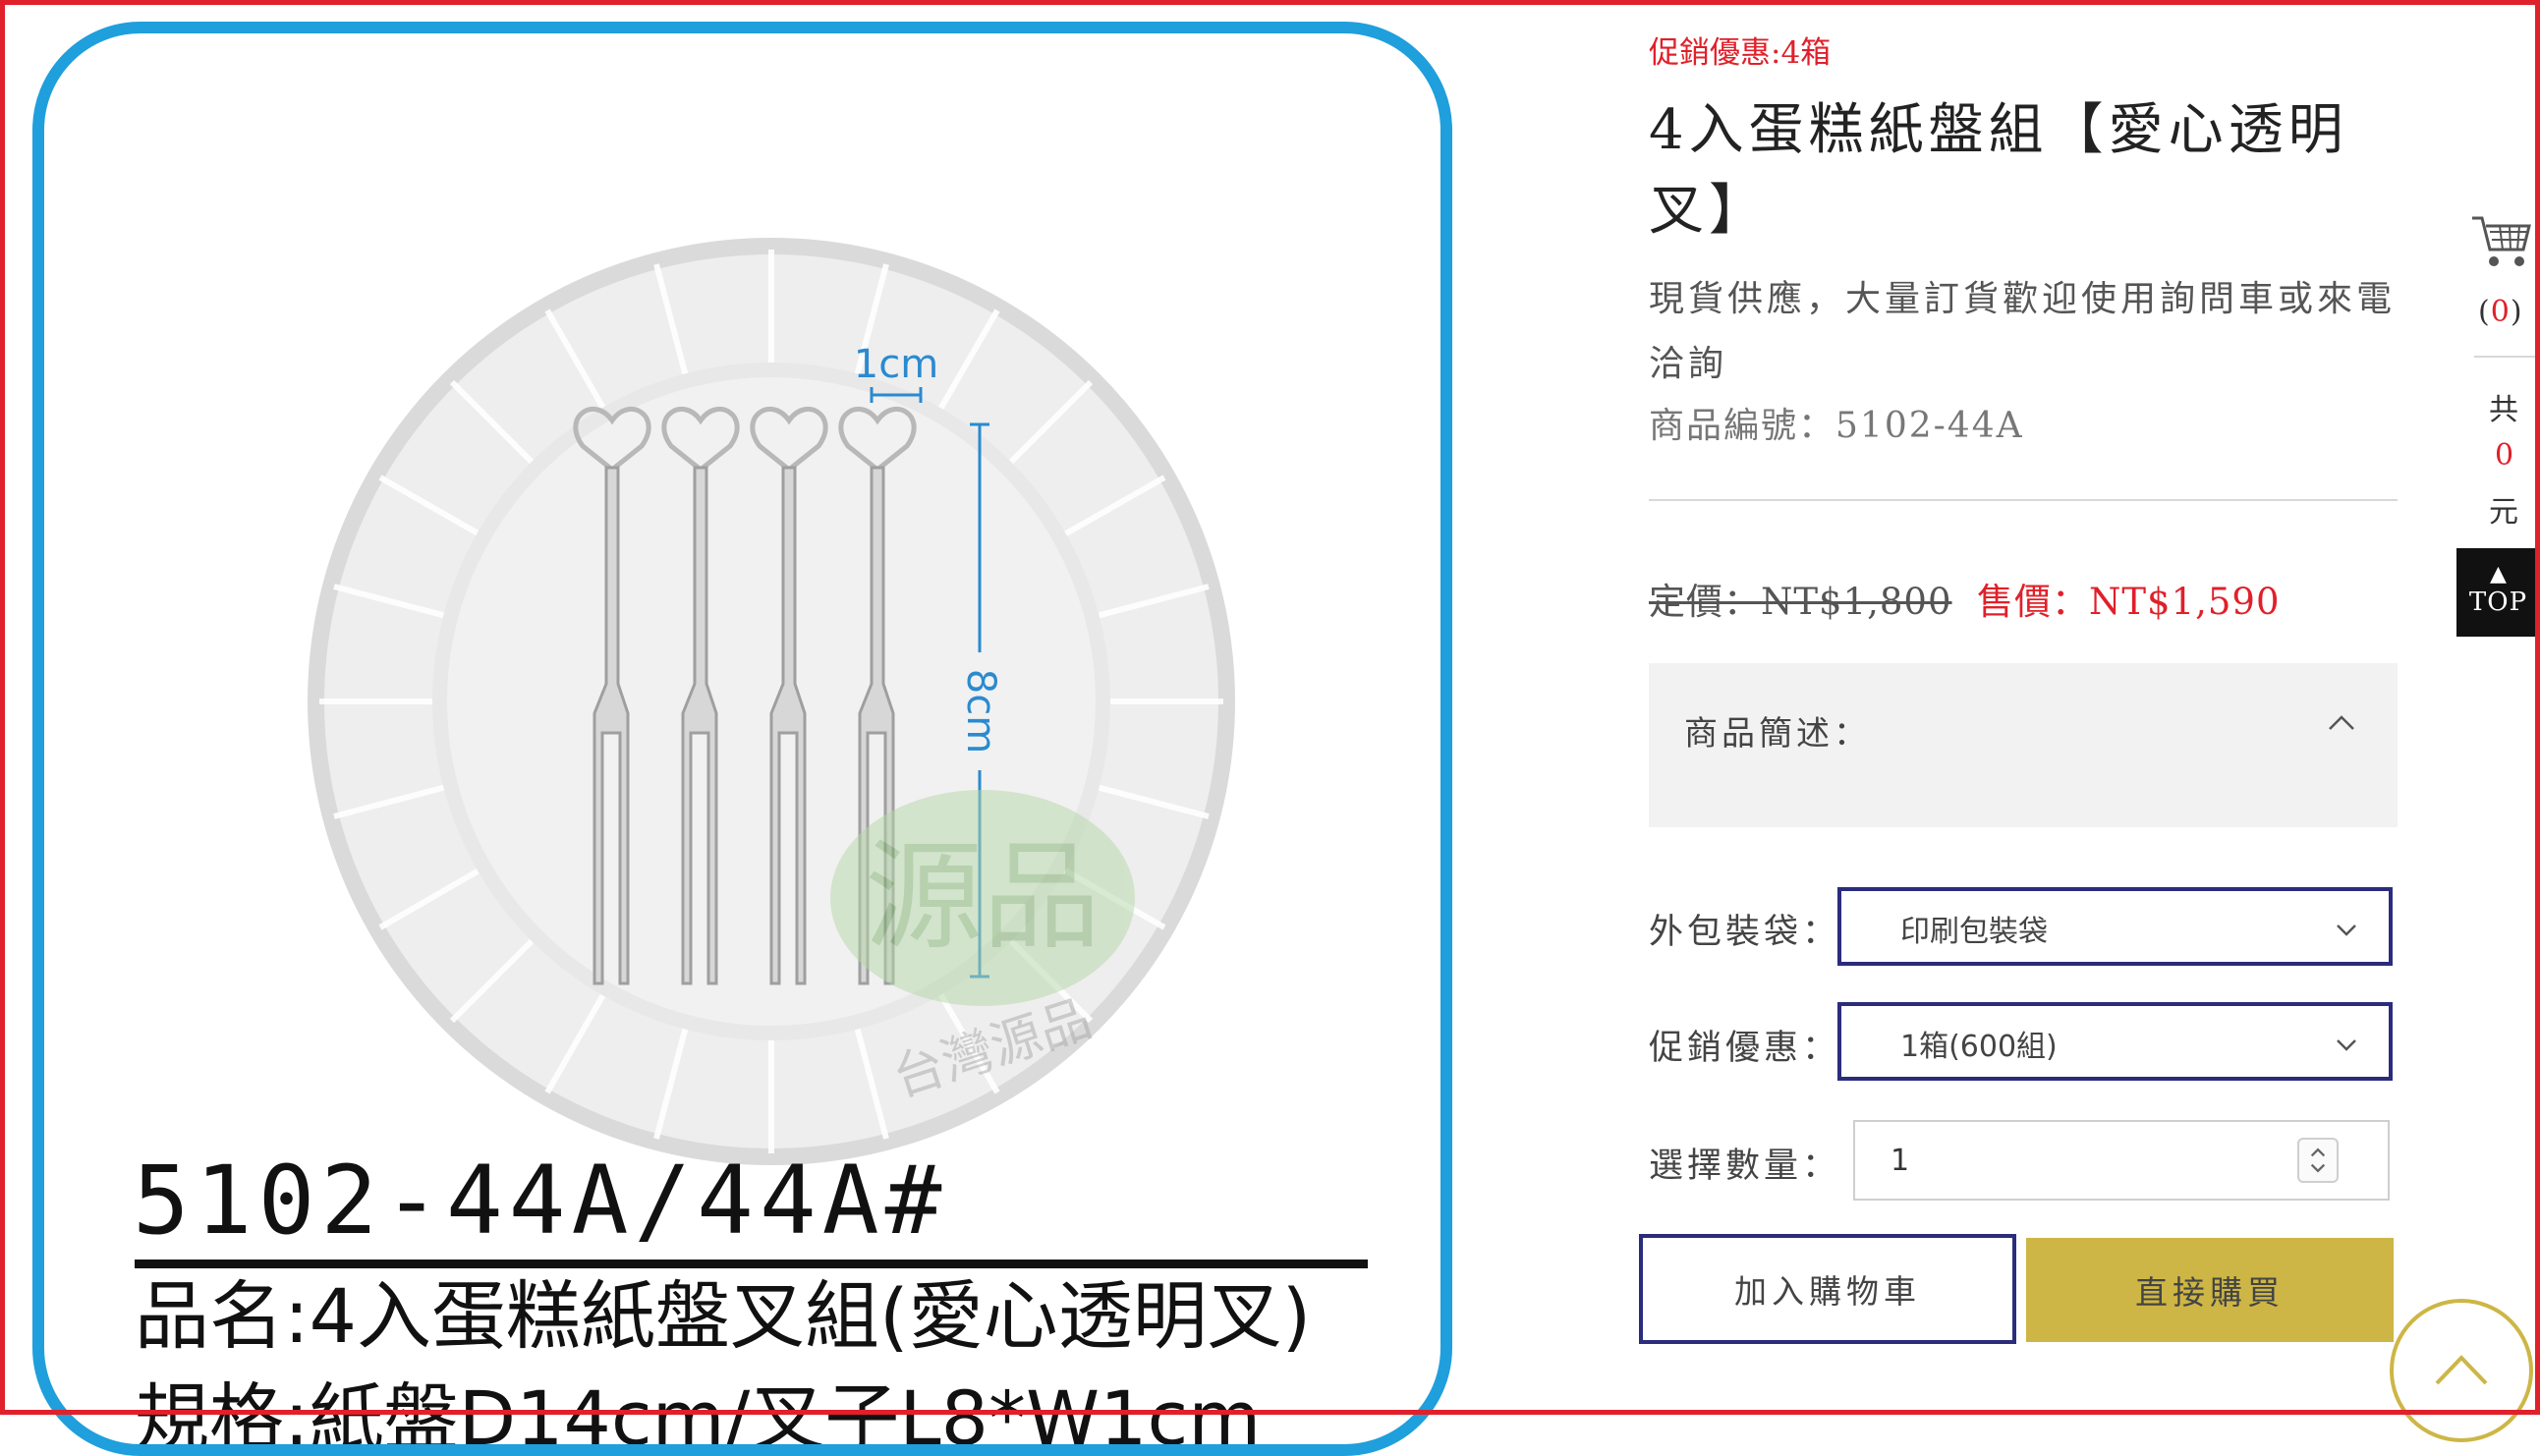 This screenshot has height=1456, width=2540. I want to click on back-to-top-button: ▲ TOP, so click(2498, 592).